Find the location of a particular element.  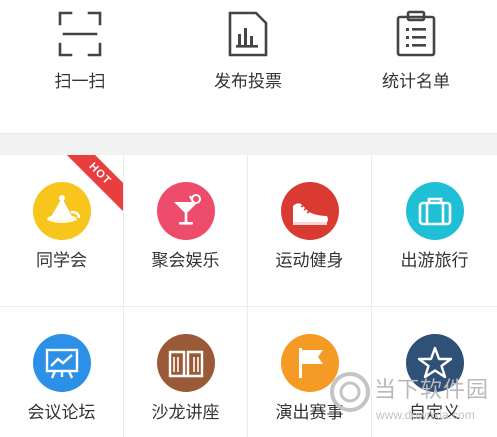

watermark-logo-icon is located at coordinates (350, 392).